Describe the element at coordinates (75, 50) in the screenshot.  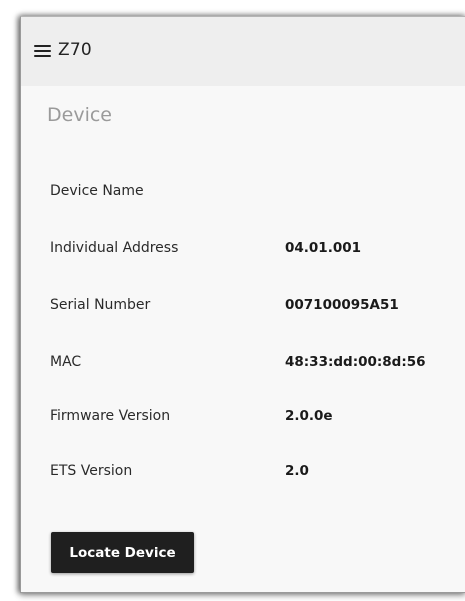
I see `app-title: Z70` at that location.